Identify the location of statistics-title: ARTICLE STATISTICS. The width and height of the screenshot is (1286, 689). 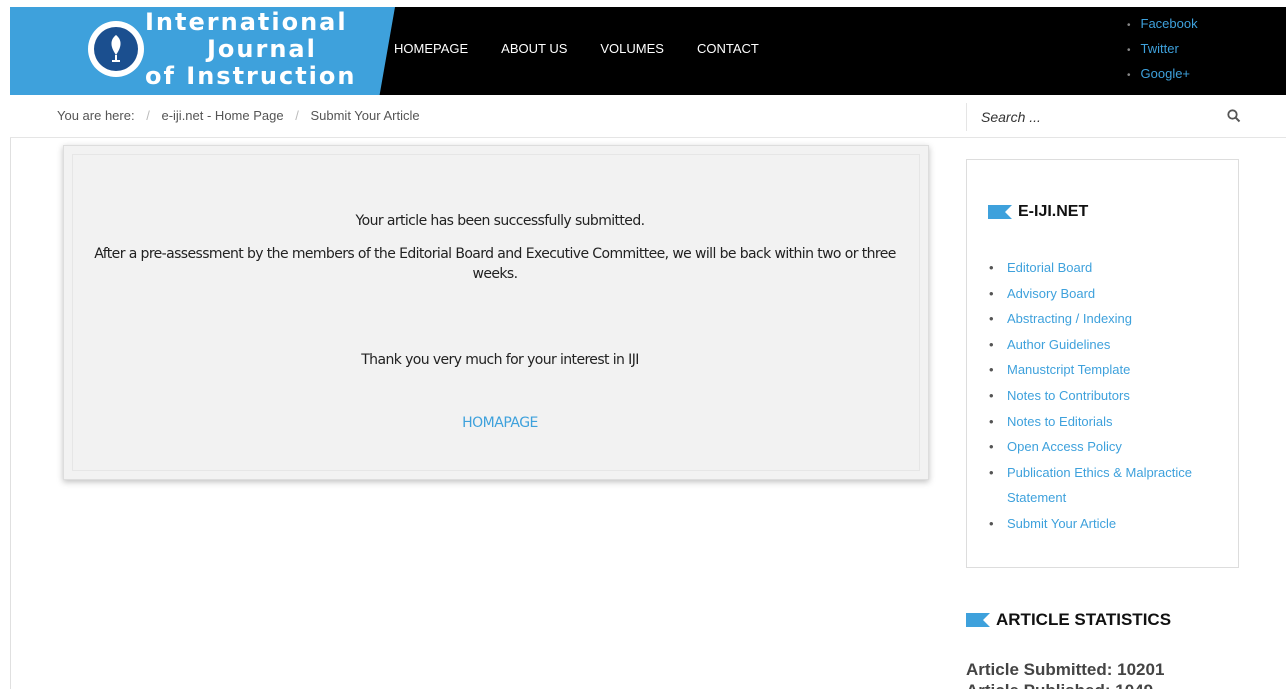
(1068, 620).